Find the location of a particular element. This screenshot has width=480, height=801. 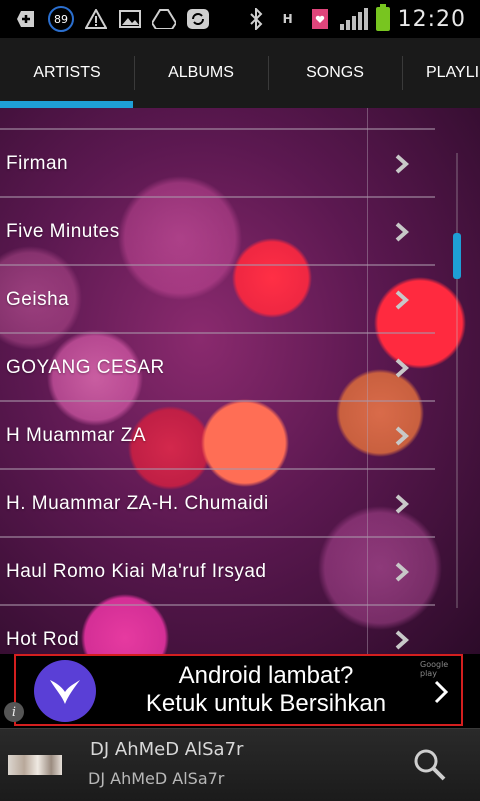

drive-icon is located at coordinates (164, 19).